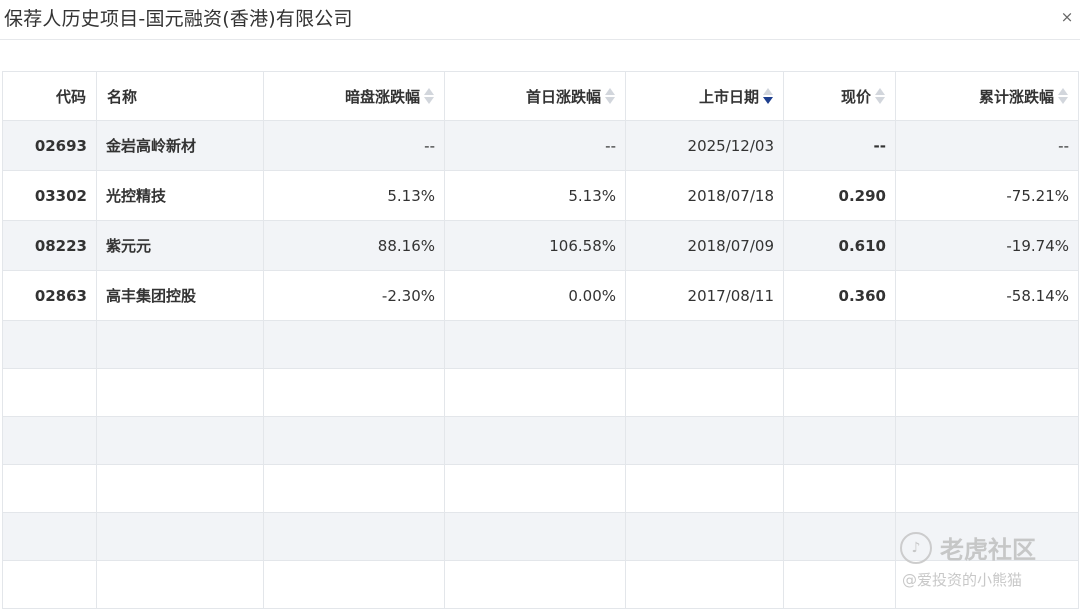  What do you see at coordinates (987, 145) in the screenshot?
I see `cumulative-change-cell: --` at bounding box center [987, 145].